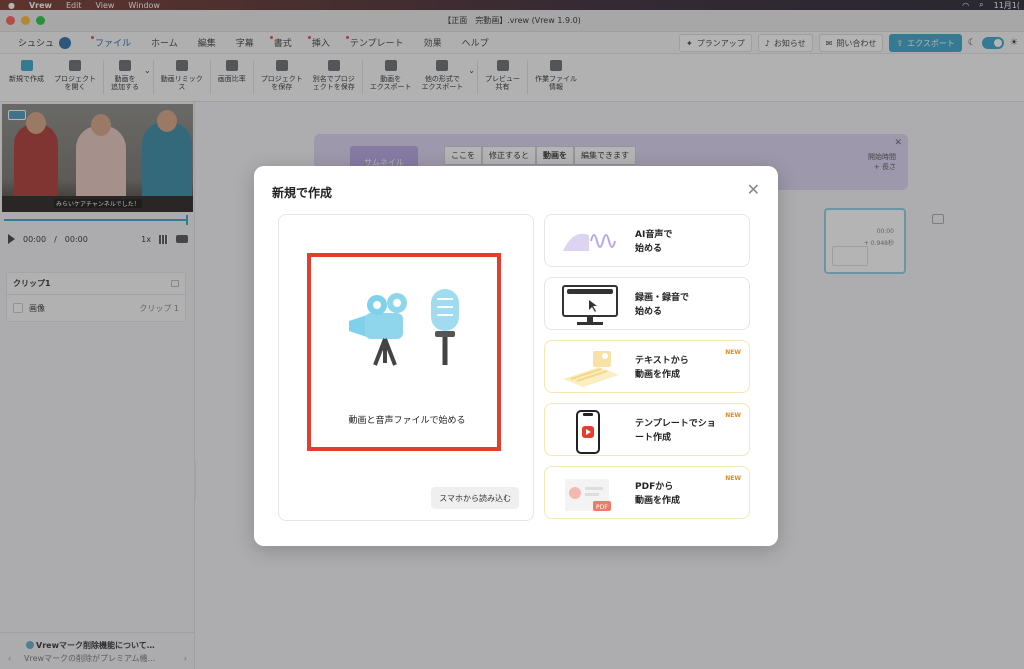 The image size is (1024, 669). I want to click on option-ai-voice: AI音声で 始める, so click(647, 240).